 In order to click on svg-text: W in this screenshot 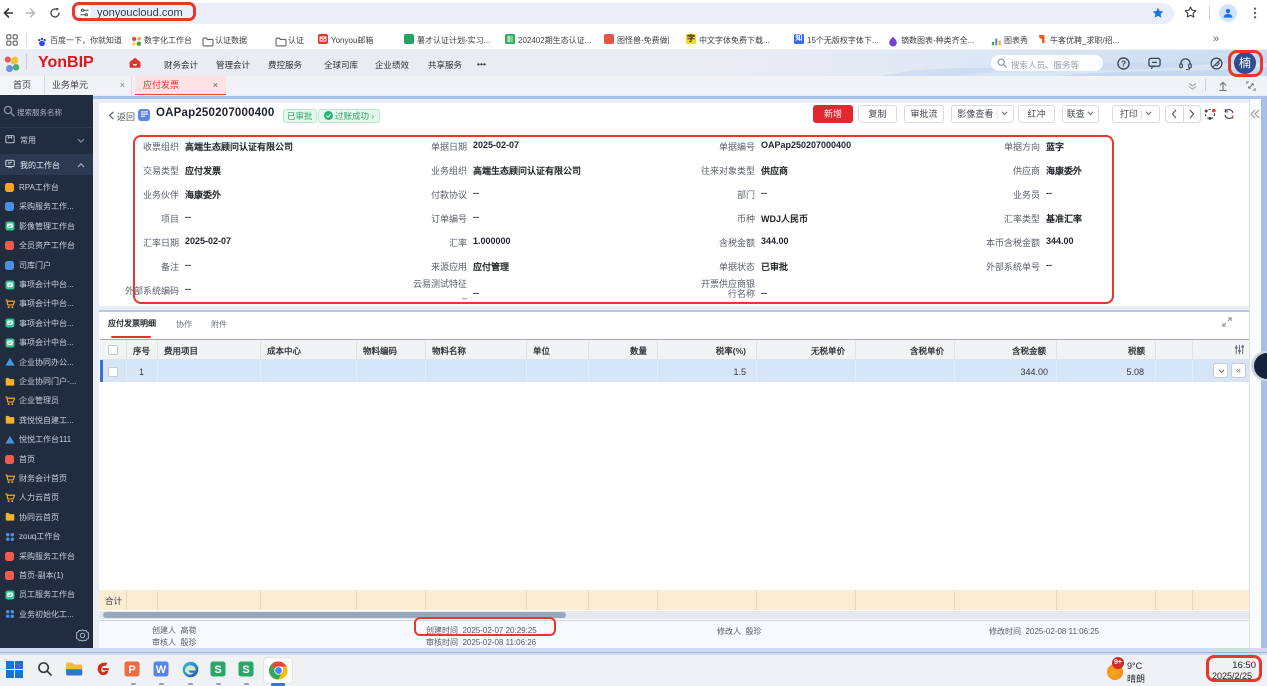, I will do `click(161, 670)`.